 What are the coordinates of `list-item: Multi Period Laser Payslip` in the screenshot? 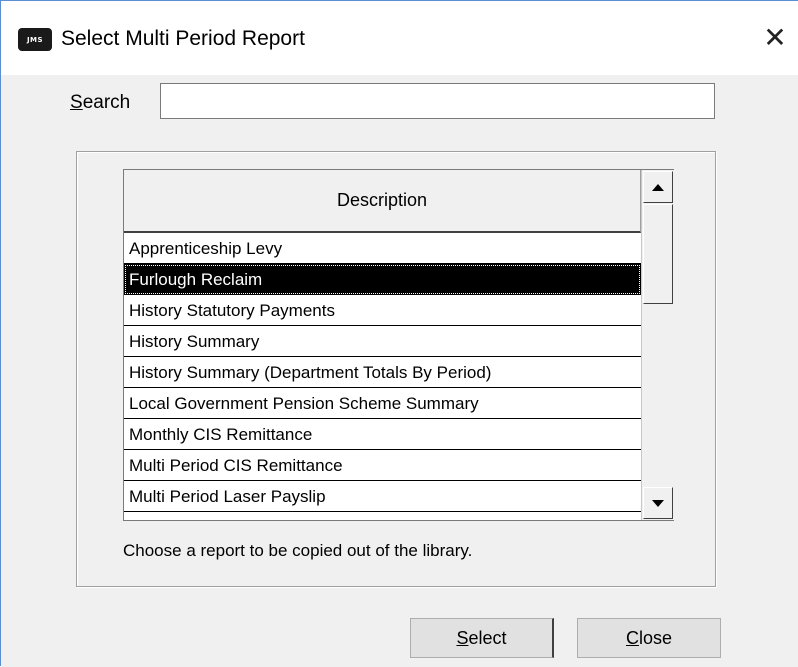 It's located at (382, 496).